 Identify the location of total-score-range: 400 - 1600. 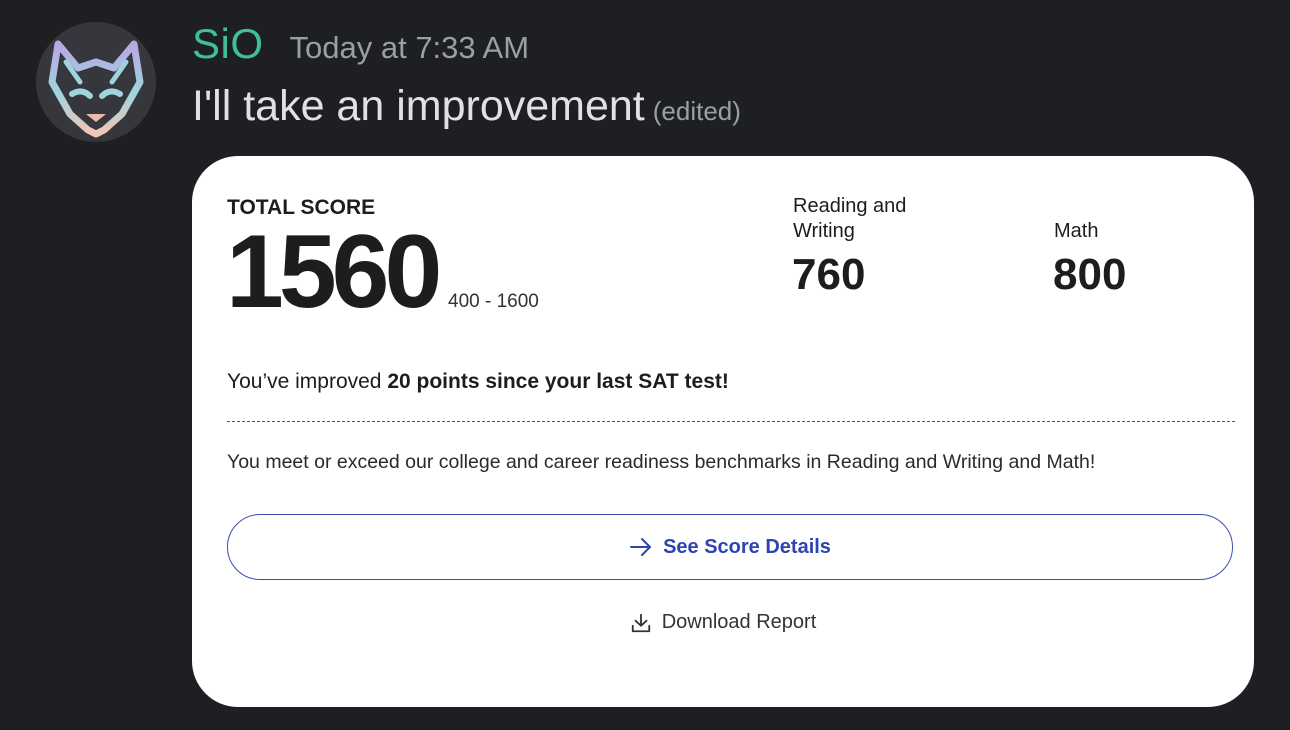
(493, 301).